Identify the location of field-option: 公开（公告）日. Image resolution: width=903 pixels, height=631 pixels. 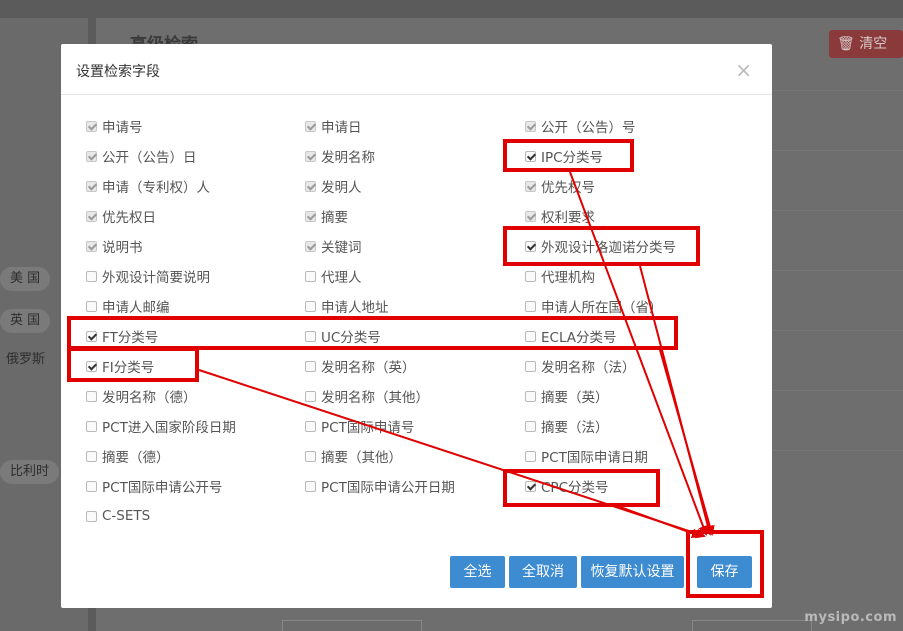
(141, 156).